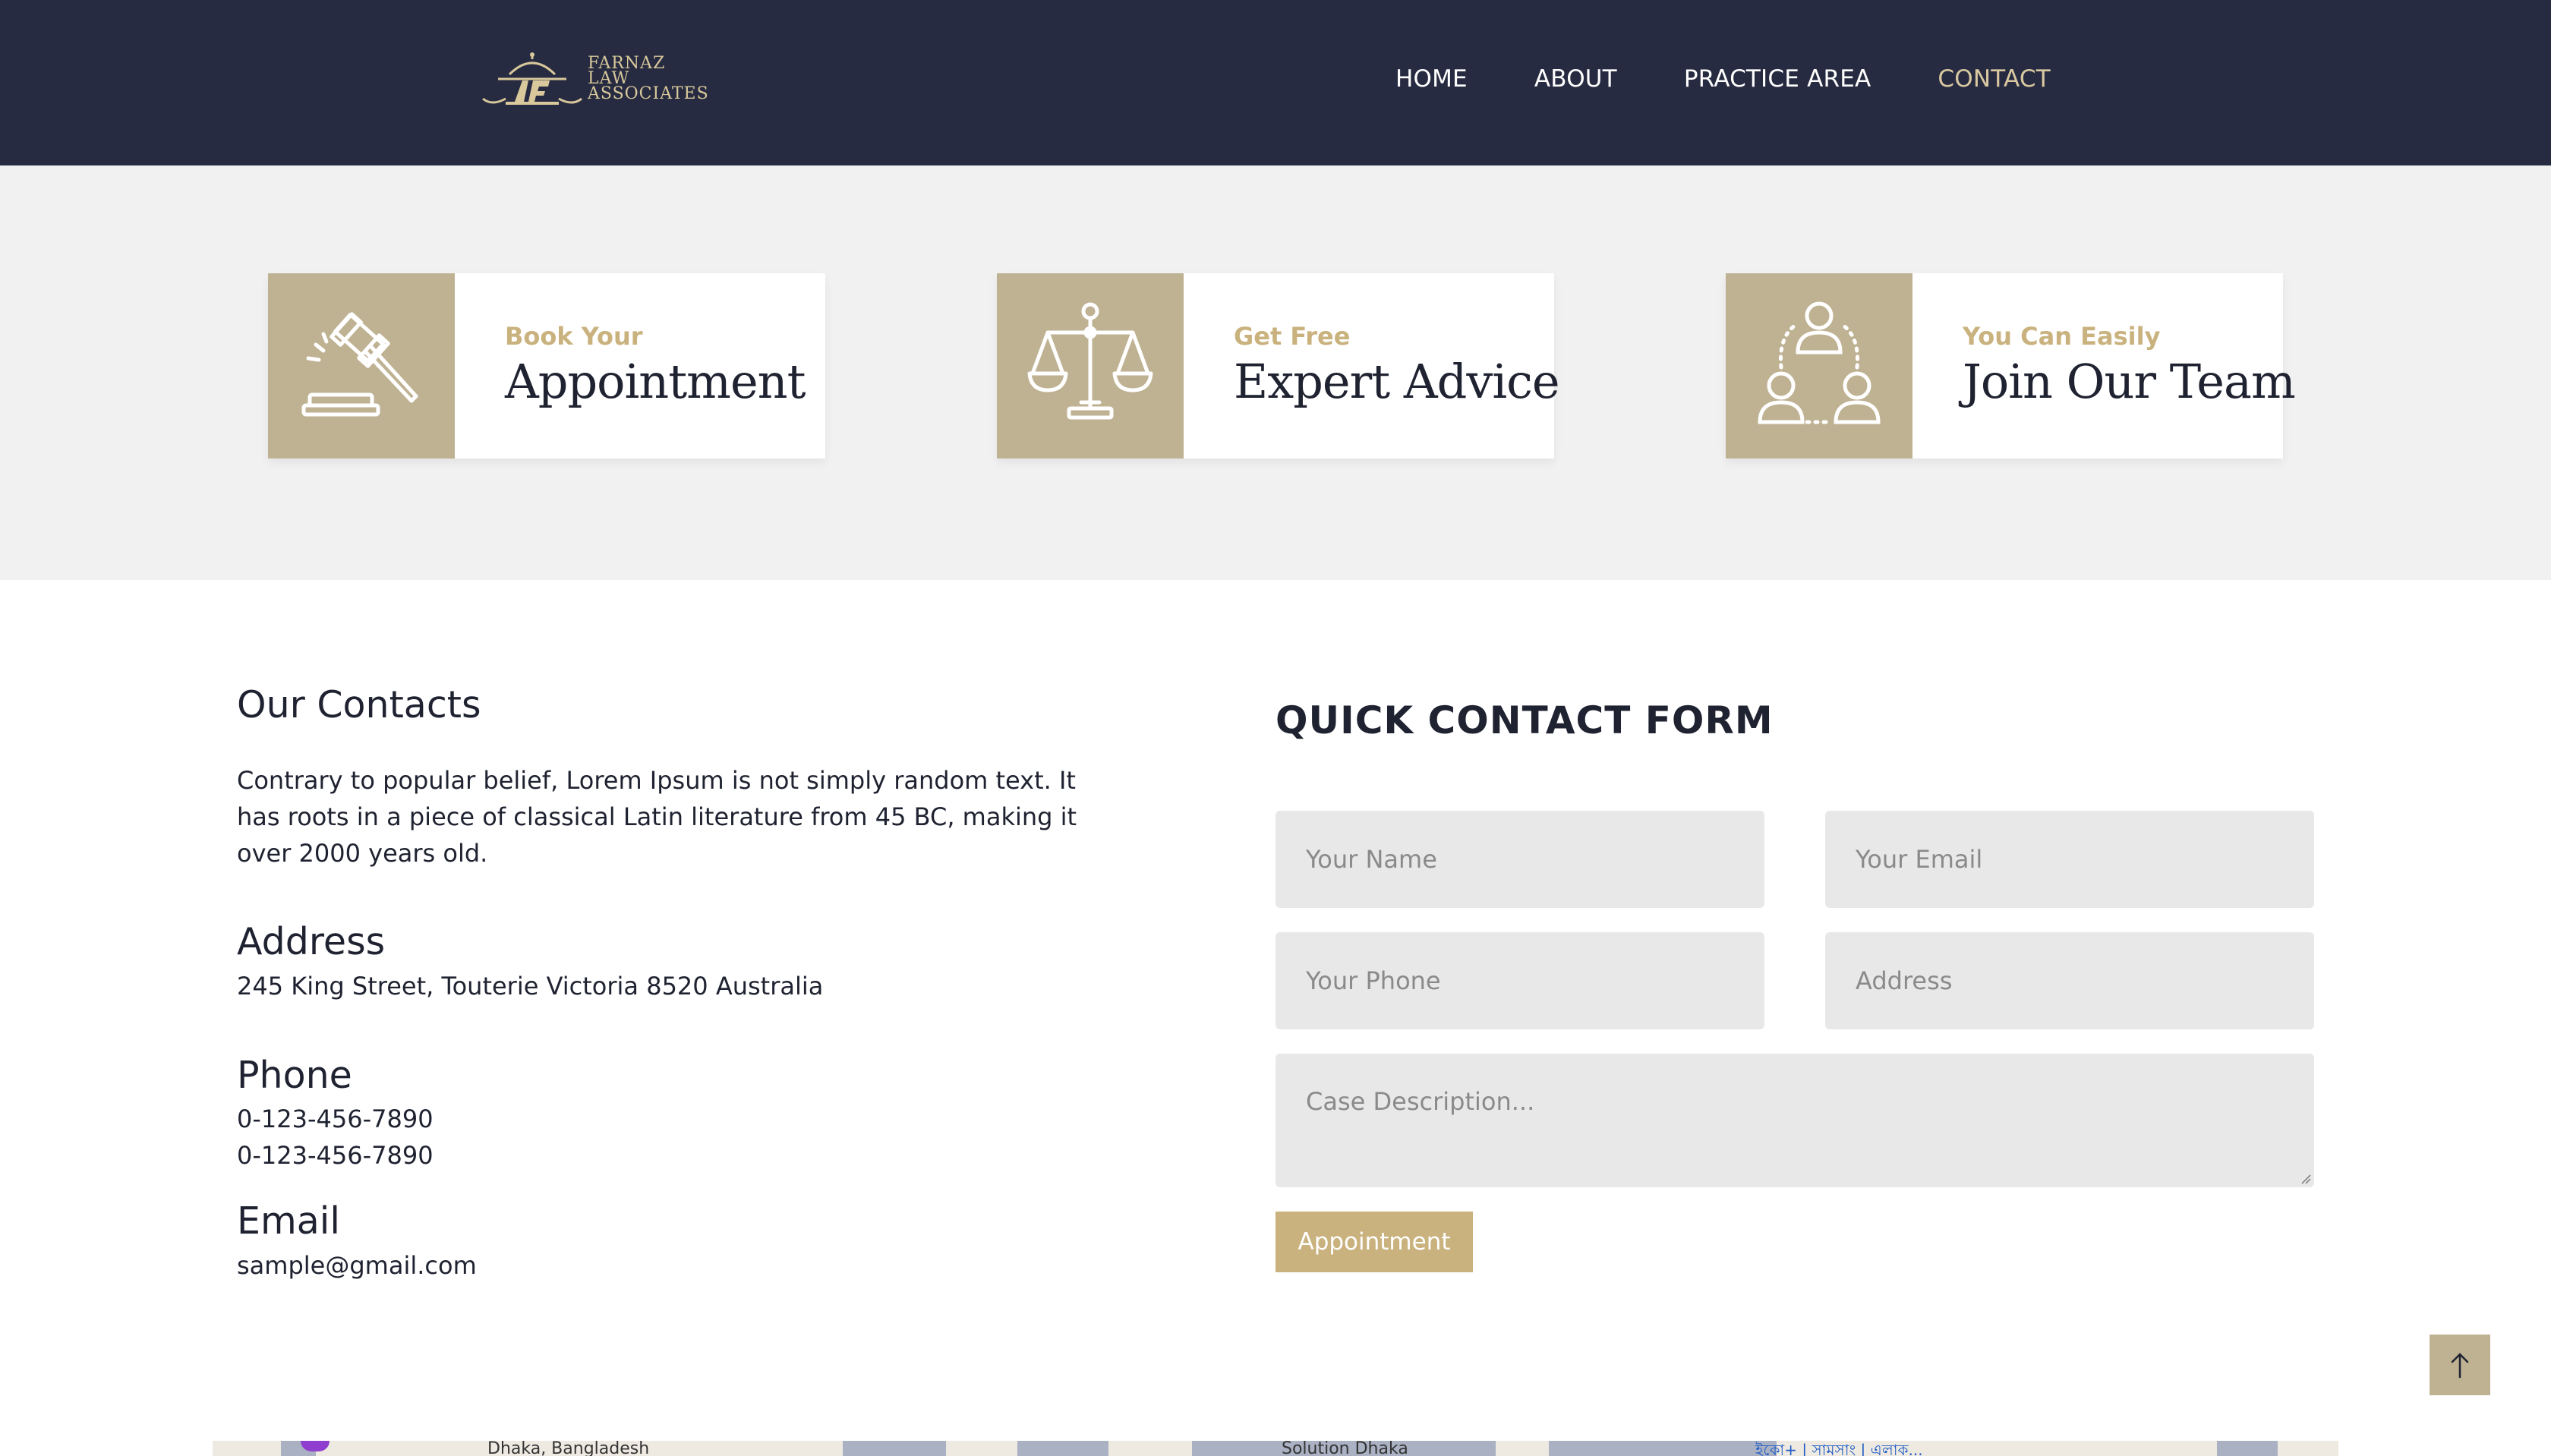 The width and height of the screenshot is (2551, 1456). What do you see at coordinates (335, 1155) in the screenshot?
I see `phone-value-2: 0-123-456-7890` at bounding box center [335, 1155].